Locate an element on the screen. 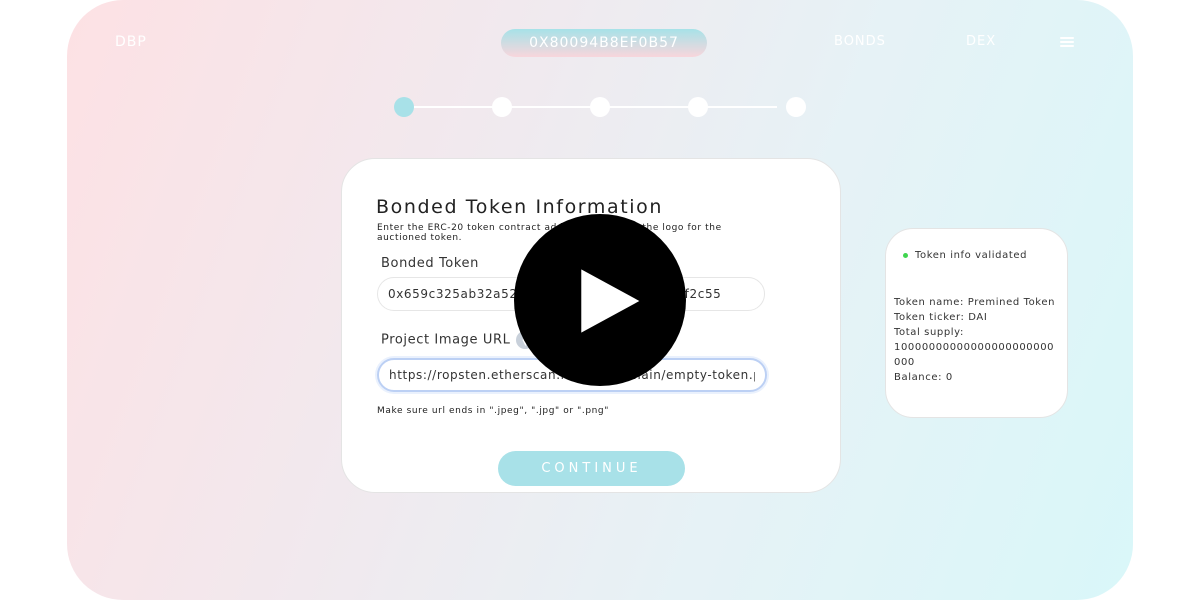 This screenshot has height=600, width=1200. validation-status: Token info validated is located at coordinates (965, 255).